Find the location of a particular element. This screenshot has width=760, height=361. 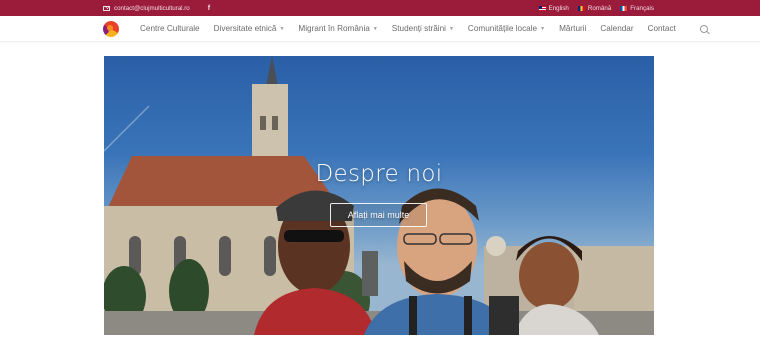

hero-title: Despre noi is located at coordinates (379, 174).